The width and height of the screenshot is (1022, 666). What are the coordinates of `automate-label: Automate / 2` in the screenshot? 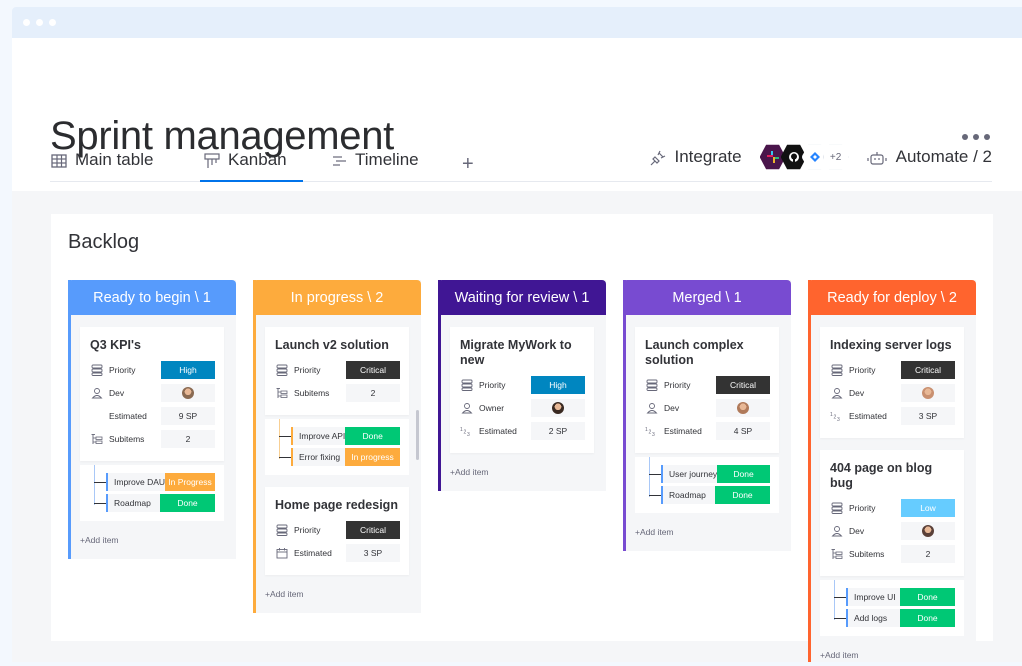 It's located at (943, 156).